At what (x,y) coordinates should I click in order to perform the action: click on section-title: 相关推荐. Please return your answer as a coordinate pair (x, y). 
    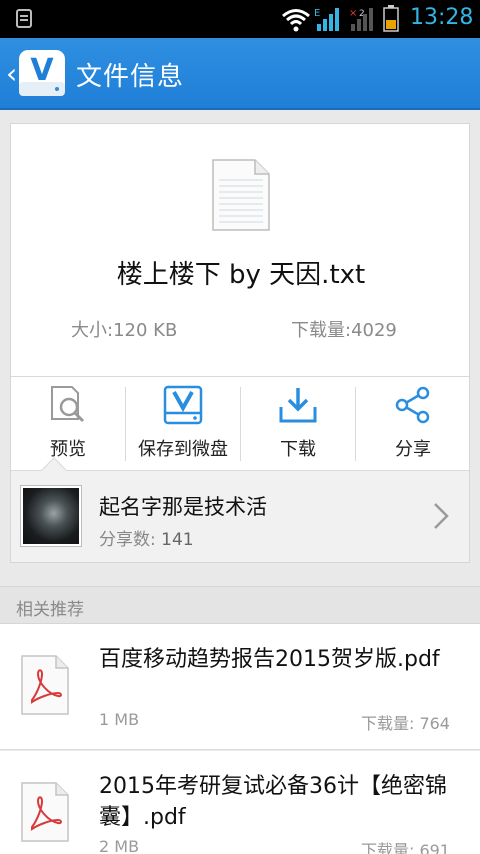
    Looking at the image, I should click on (50, 610).